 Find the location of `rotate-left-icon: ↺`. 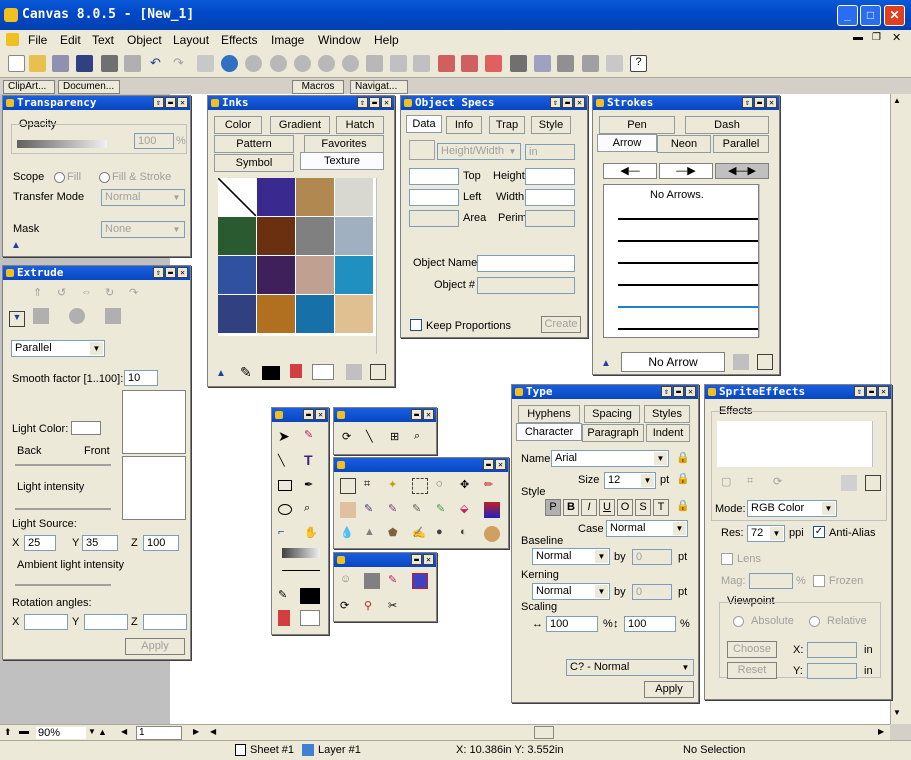

rotate-left-icon: ↺ is located at coordinates (65, 294).